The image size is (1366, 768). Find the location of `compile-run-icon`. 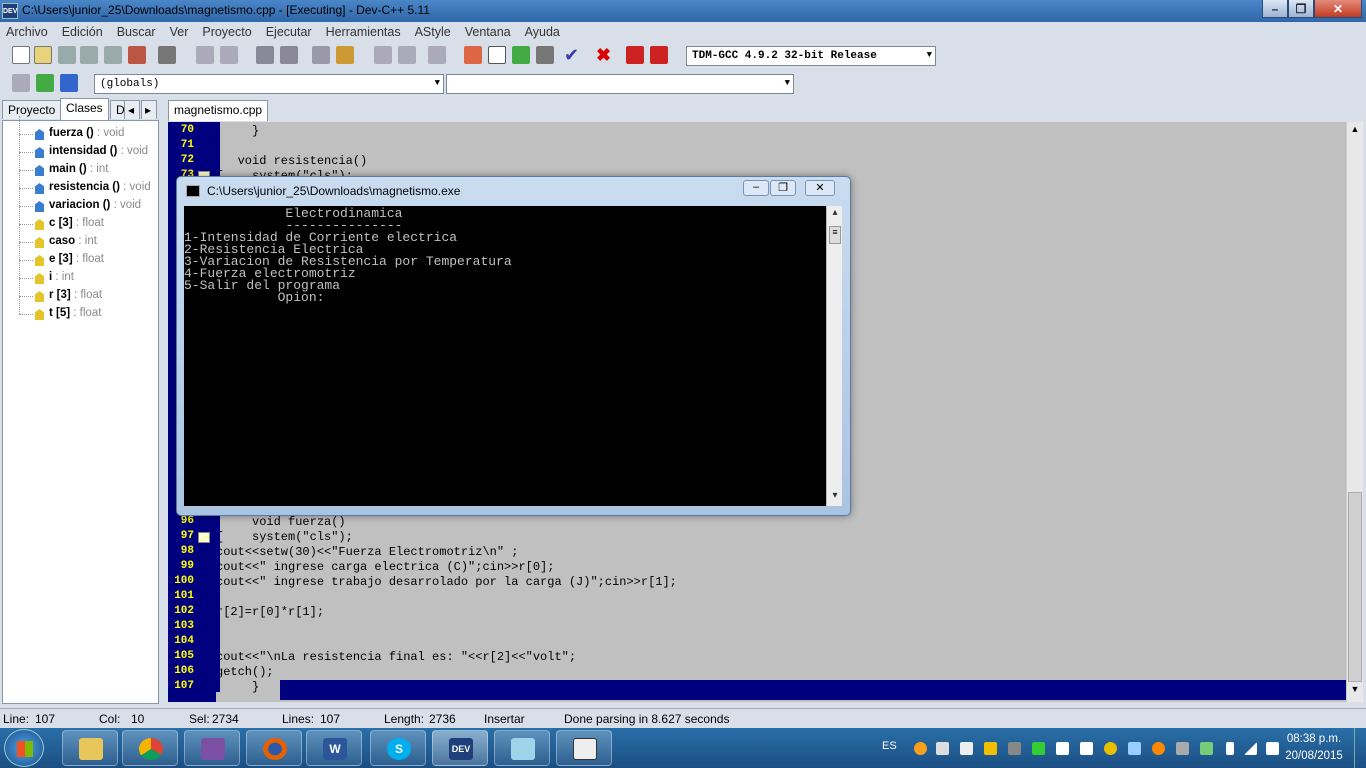

compile-run-icon is located at coordinates (521, 55).